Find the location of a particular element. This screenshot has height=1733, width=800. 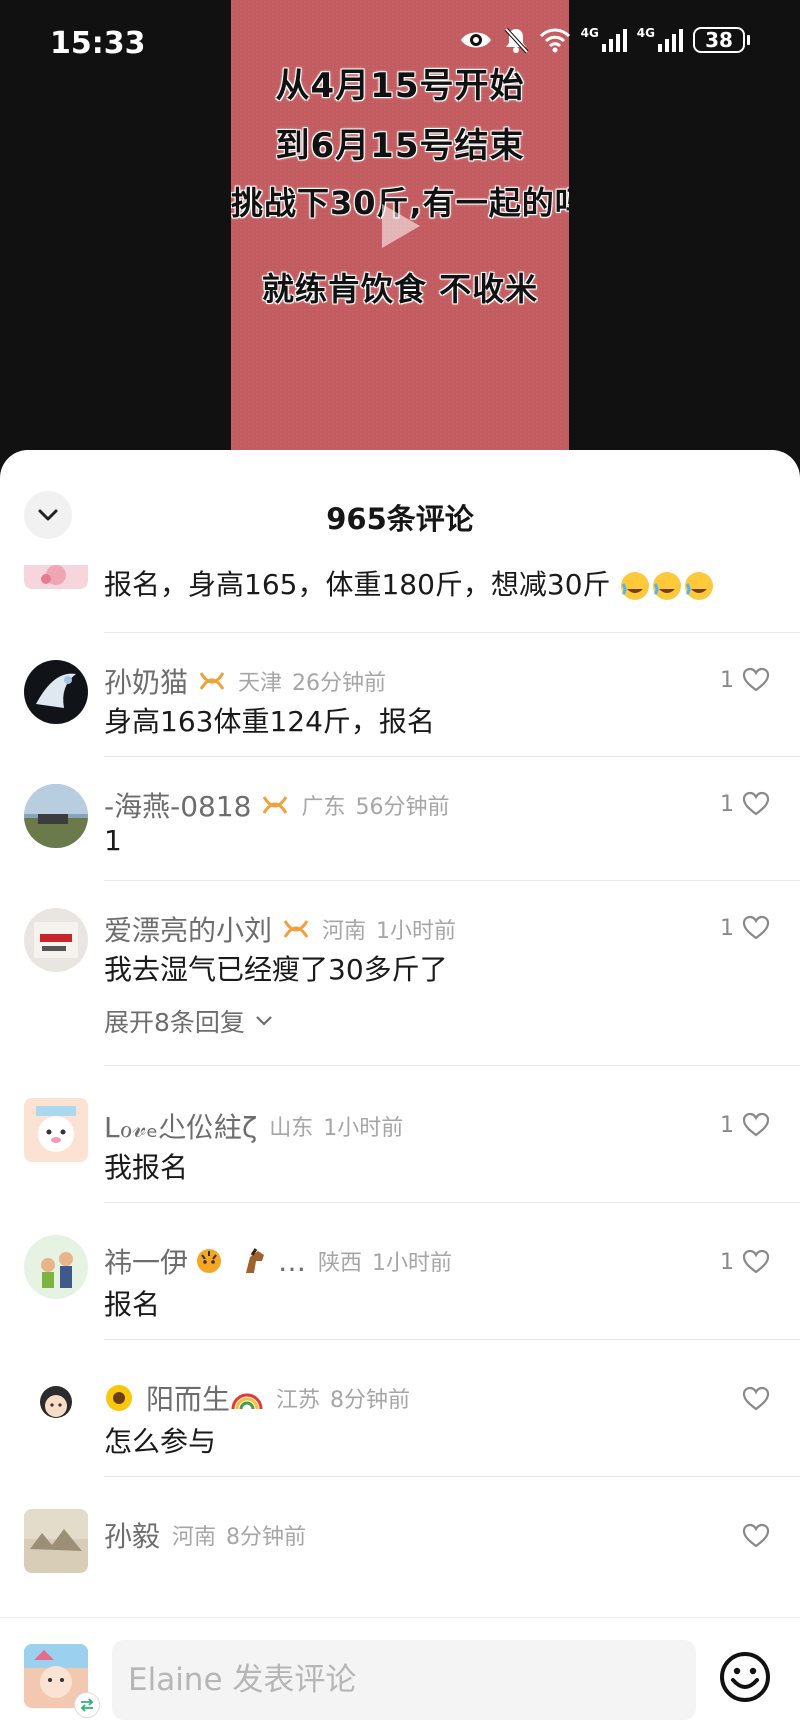

comment-text: 报名，身高165，体重180斤，想减30斤 is located at coordinates (409, 584).